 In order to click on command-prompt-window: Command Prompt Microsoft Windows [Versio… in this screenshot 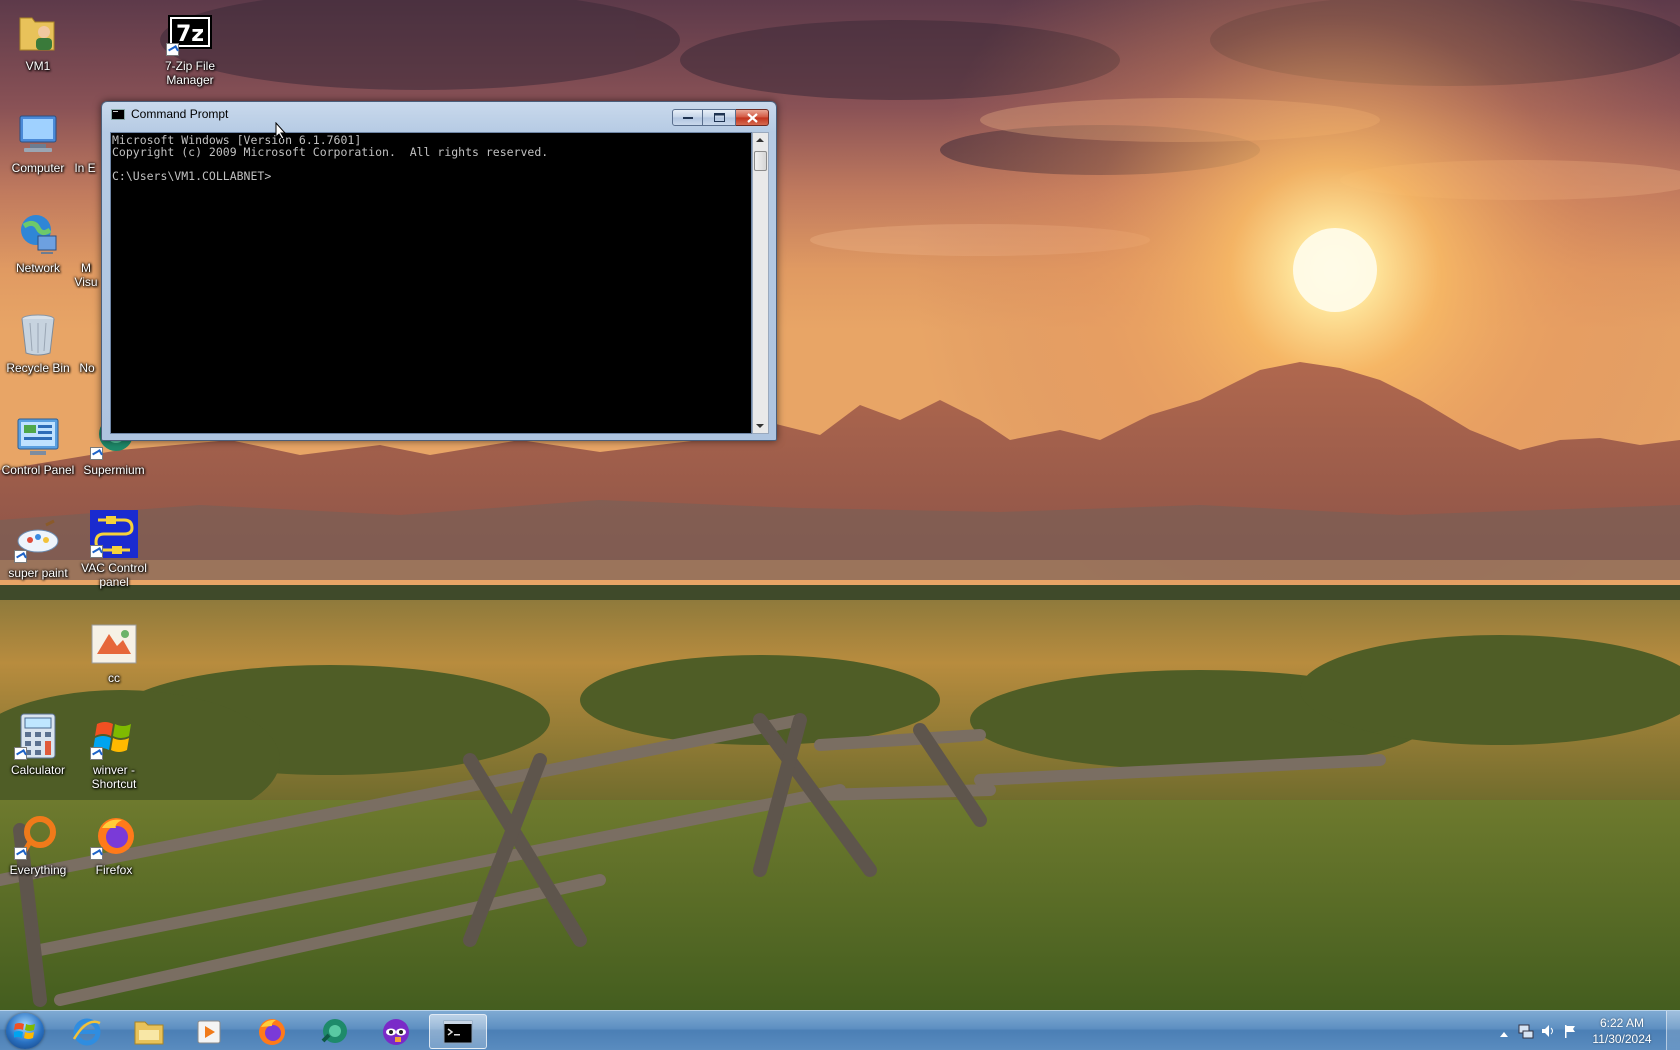, I will do `click(439, 271)`.